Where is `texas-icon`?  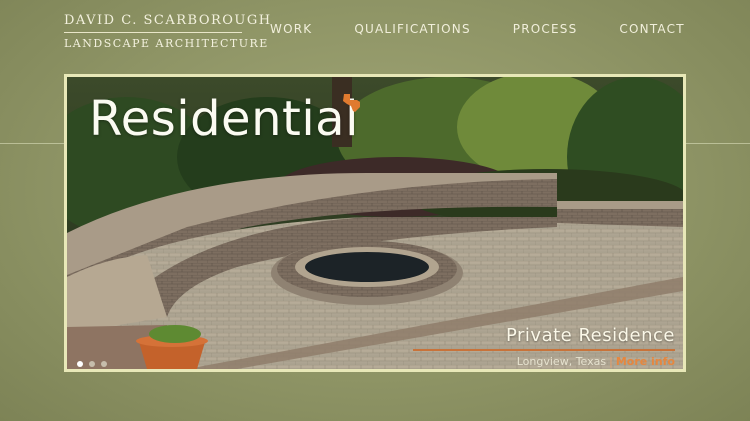
texas-icon is located at coordinates (351, 103).